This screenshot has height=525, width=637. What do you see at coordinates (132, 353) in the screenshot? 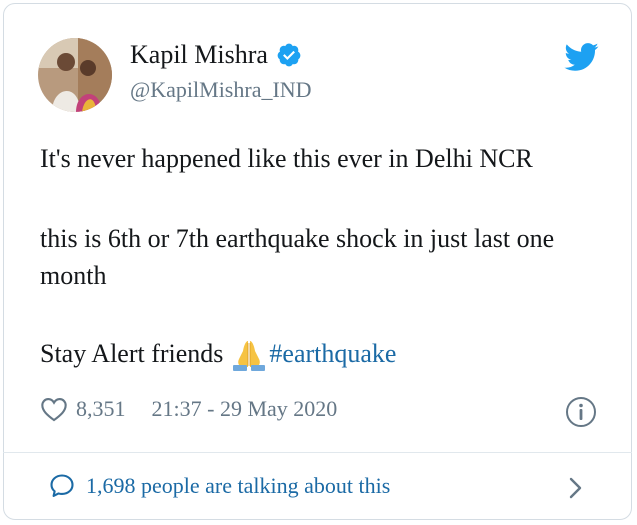
I see `tweet-line-3-text: Stay Alert friends` at bounding box center [132, 353].